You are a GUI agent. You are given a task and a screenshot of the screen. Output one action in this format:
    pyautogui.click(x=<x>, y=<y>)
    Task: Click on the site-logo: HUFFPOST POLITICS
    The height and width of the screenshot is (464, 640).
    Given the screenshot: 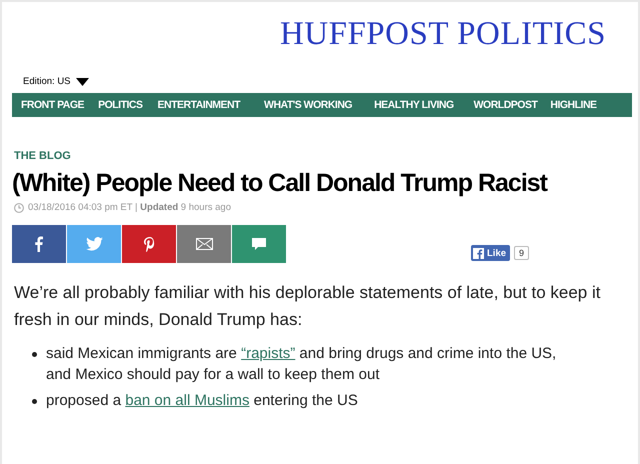 What is the action you would take?
    pyautogui.click(x=443, y=34)
    